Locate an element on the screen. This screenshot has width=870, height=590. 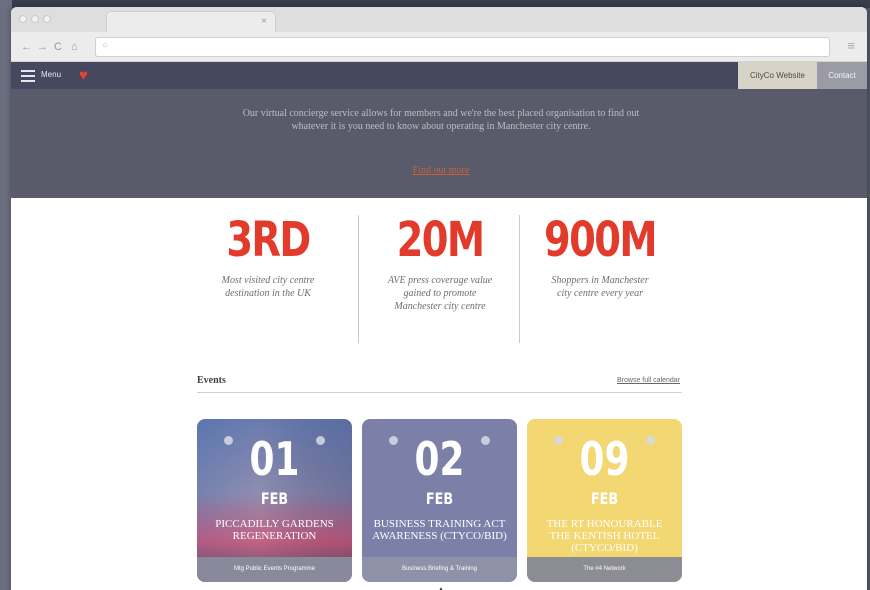
tab-close-icon: × is located at coordinates (264, 22).